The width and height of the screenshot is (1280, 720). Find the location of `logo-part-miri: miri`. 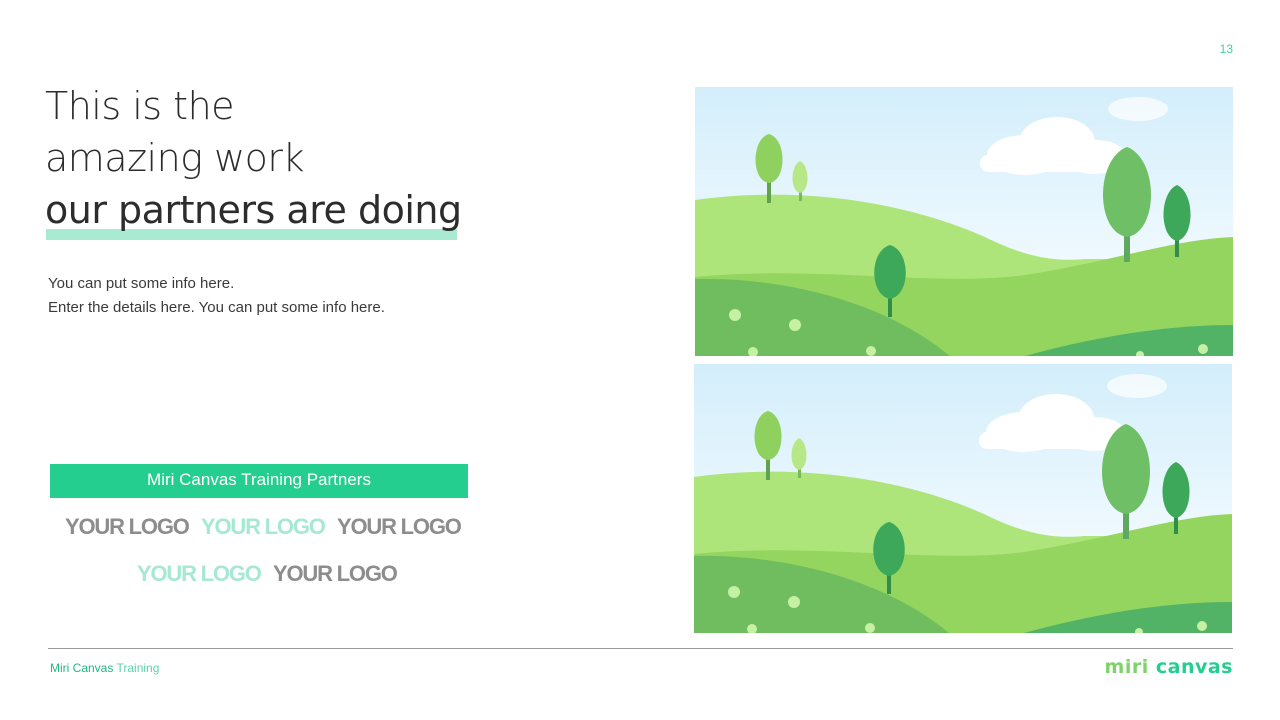

logo-part-miri: miri is located at coordinates (1126, 667).